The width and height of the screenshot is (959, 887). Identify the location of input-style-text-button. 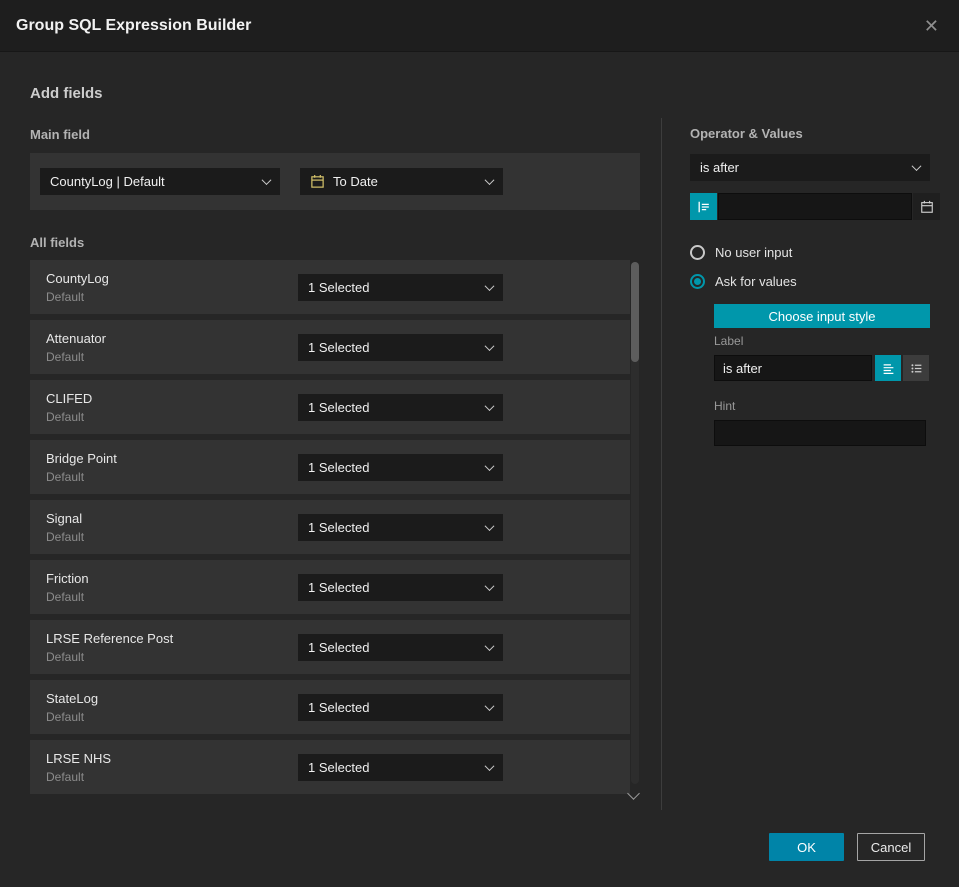
(888, 368).